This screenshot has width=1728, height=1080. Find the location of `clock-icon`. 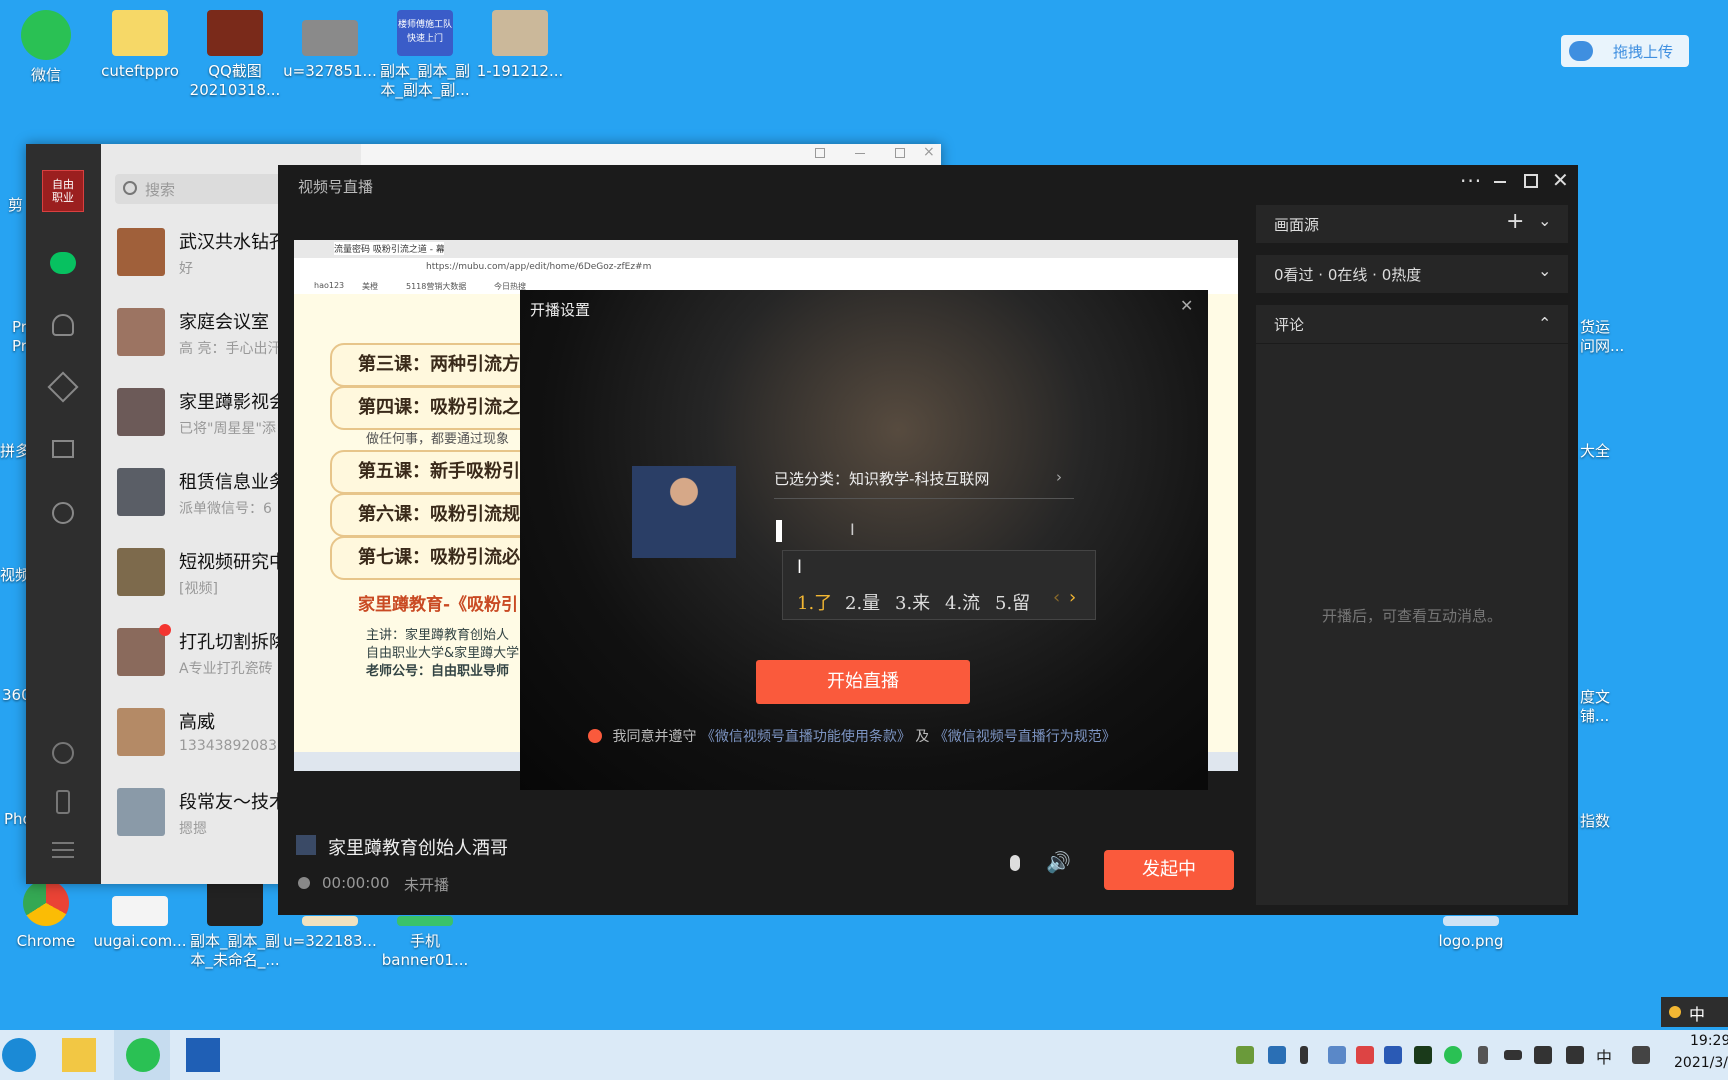

clock-icon is located at coordinates (304, 883).